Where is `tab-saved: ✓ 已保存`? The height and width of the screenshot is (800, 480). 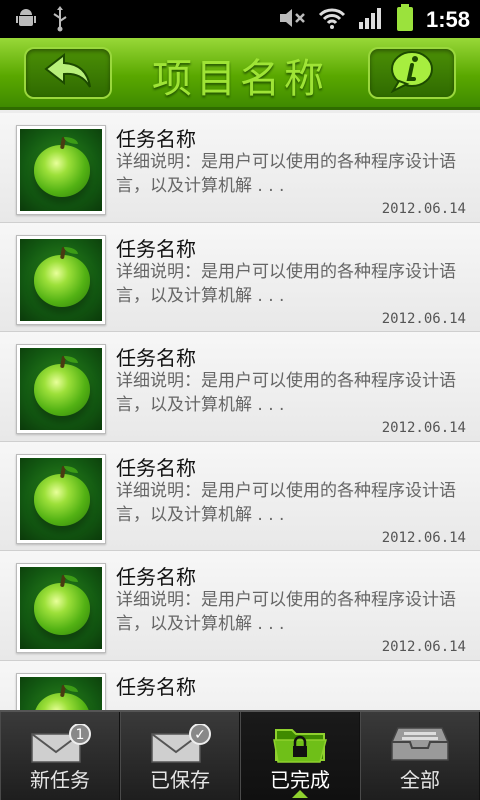
tab-saved: ✓ 已保存 is located at coordinates (180, 756).